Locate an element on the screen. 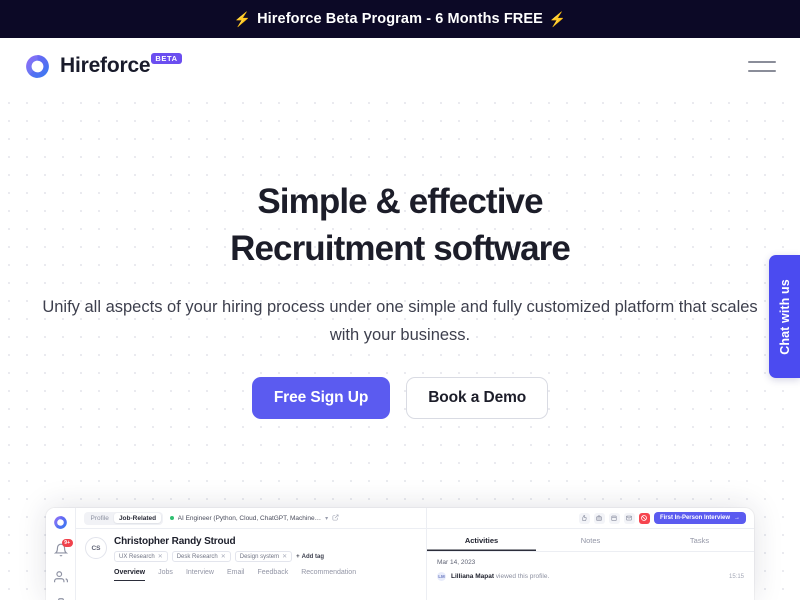  bell-icon: 9+ is located at coordinates (63, 548).